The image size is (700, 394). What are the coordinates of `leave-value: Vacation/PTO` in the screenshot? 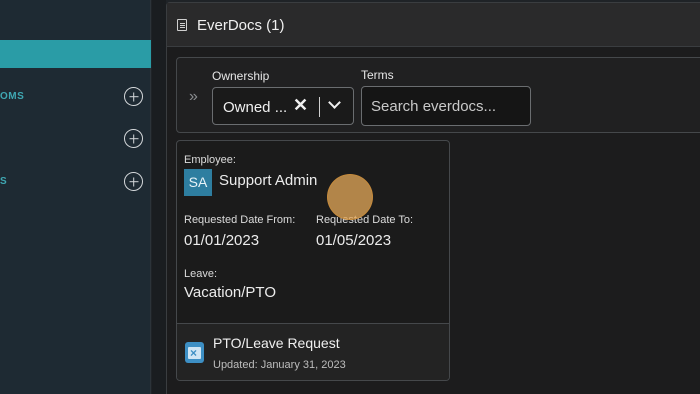 It's located at (230, 292).